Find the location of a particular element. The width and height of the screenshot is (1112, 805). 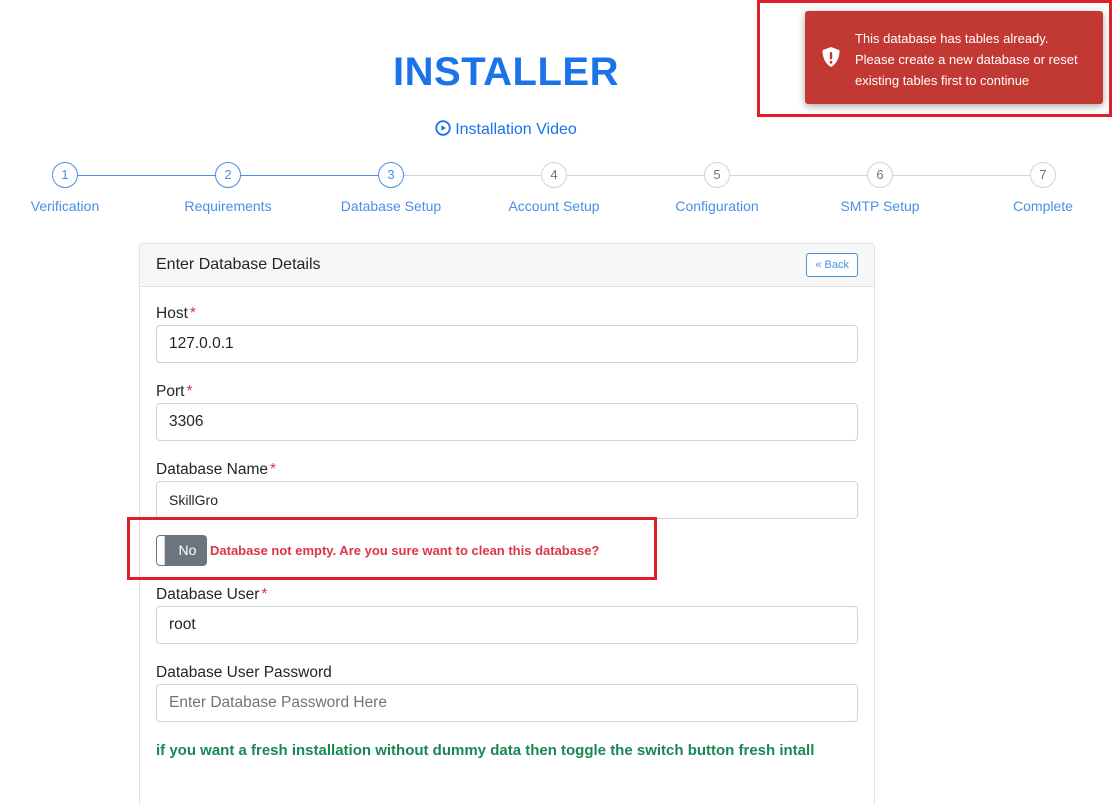

step-number: 6 is located at coordinates (880, 175).